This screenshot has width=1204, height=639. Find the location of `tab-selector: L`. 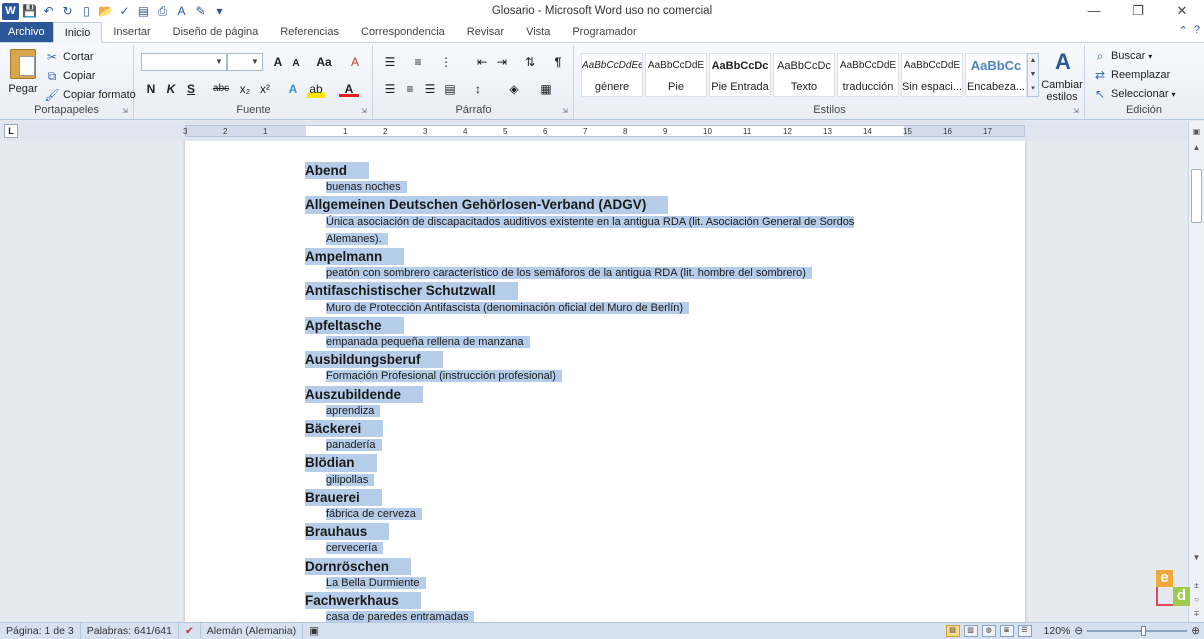

tab-selector: L is located at coordinates (11, 131).